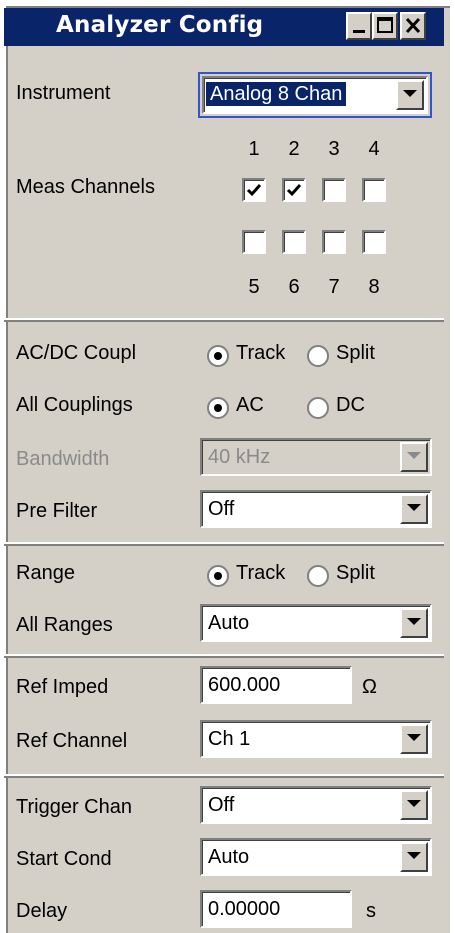  I want to click on range-option-split: Split, so click(355, 573).